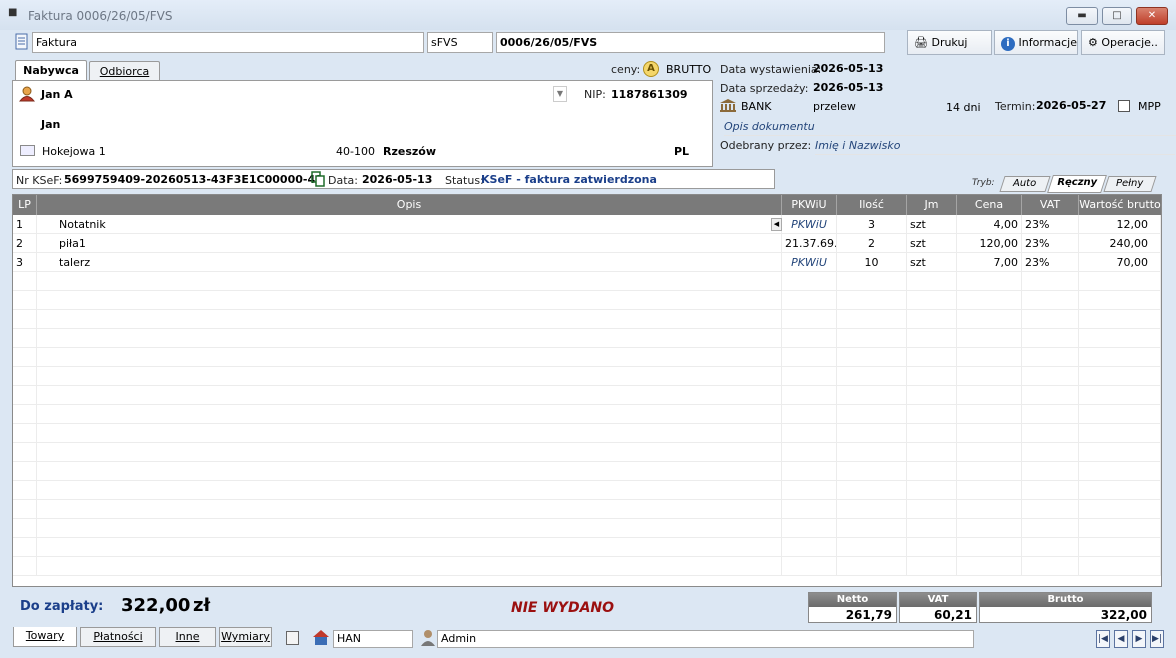  Describe the element at coordinates (872, 224) in the screenshot. I see `cell-qty: 3` at that location.